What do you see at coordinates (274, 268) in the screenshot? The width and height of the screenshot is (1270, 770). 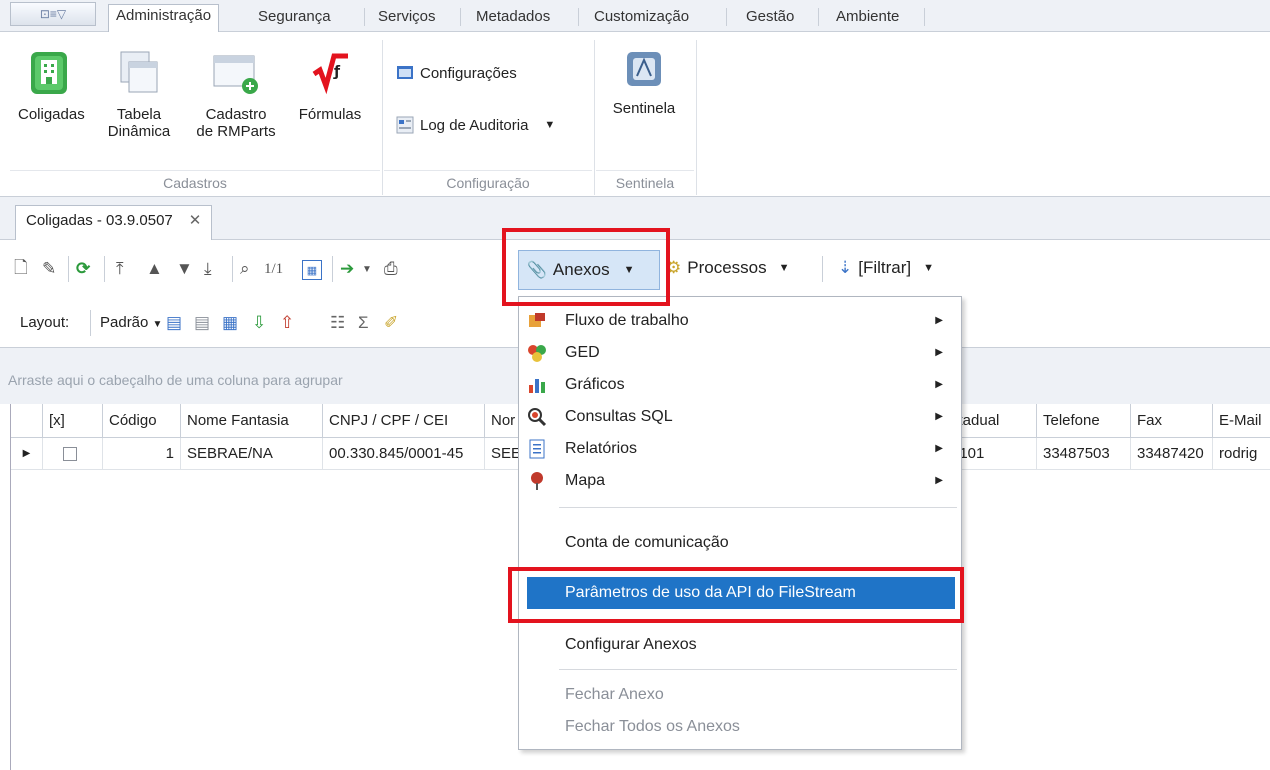 I see `record-counter: 1/1` at bounding box center [274, 268].